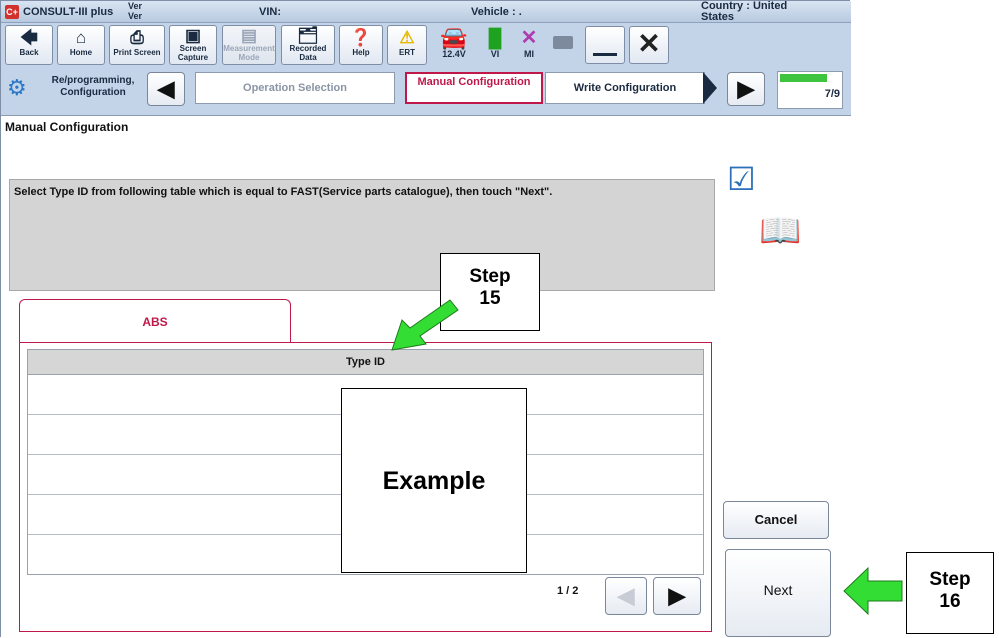 The width and height of the screenshot is (999, 638). I want to click on back-arrow-icon: 🡄, so click(29, 37).